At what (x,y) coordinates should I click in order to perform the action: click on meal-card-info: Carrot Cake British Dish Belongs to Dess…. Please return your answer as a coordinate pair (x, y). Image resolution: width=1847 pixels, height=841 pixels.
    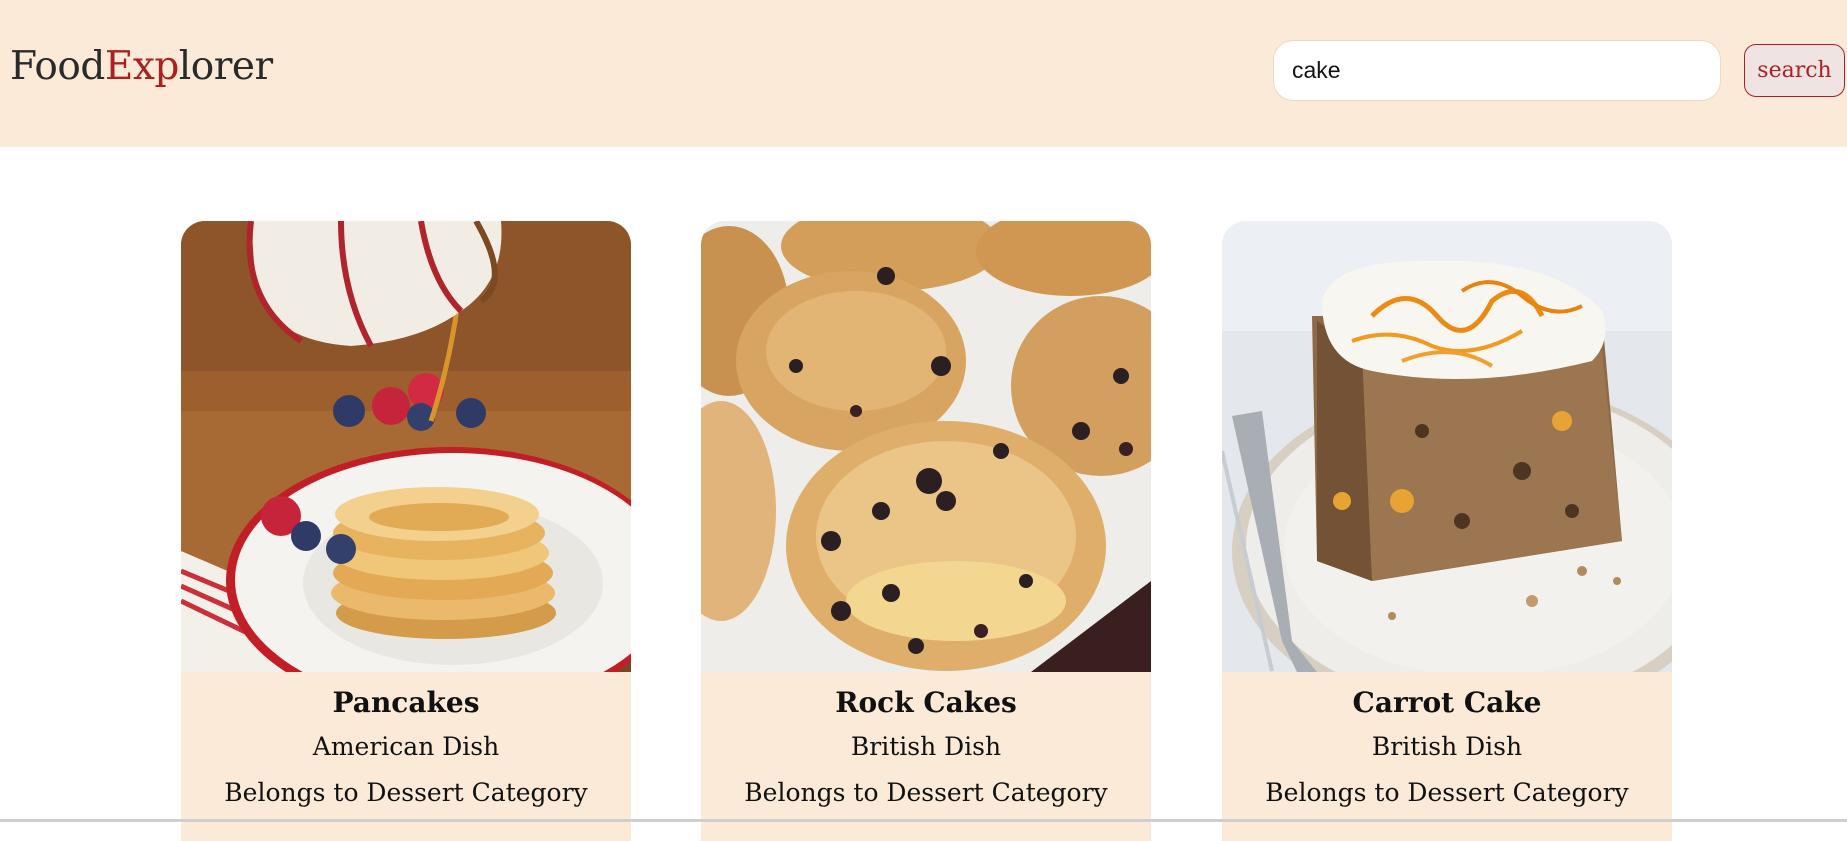
    Looking at the image, I should click on (1447, 747).